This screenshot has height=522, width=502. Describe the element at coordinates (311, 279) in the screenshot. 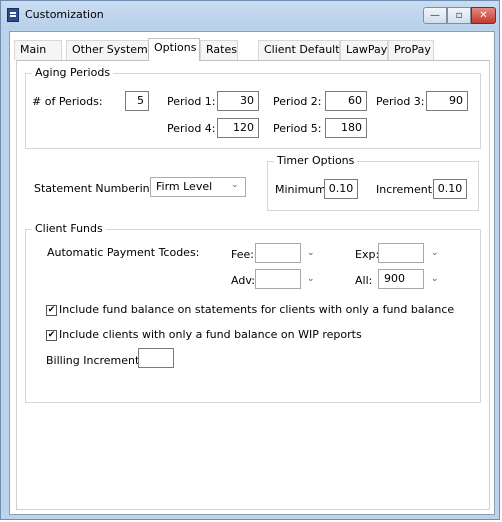

I see `adv-chevron-down-icon: ⌄` at that location.